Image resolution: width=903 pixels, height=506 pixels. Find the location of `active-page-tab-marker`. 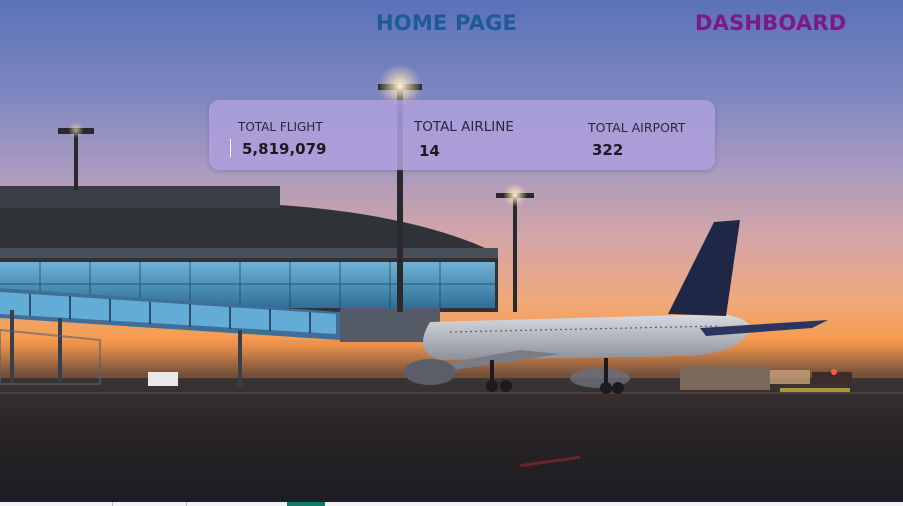

active-page-tab-marker is located at coordinates (306, 504).